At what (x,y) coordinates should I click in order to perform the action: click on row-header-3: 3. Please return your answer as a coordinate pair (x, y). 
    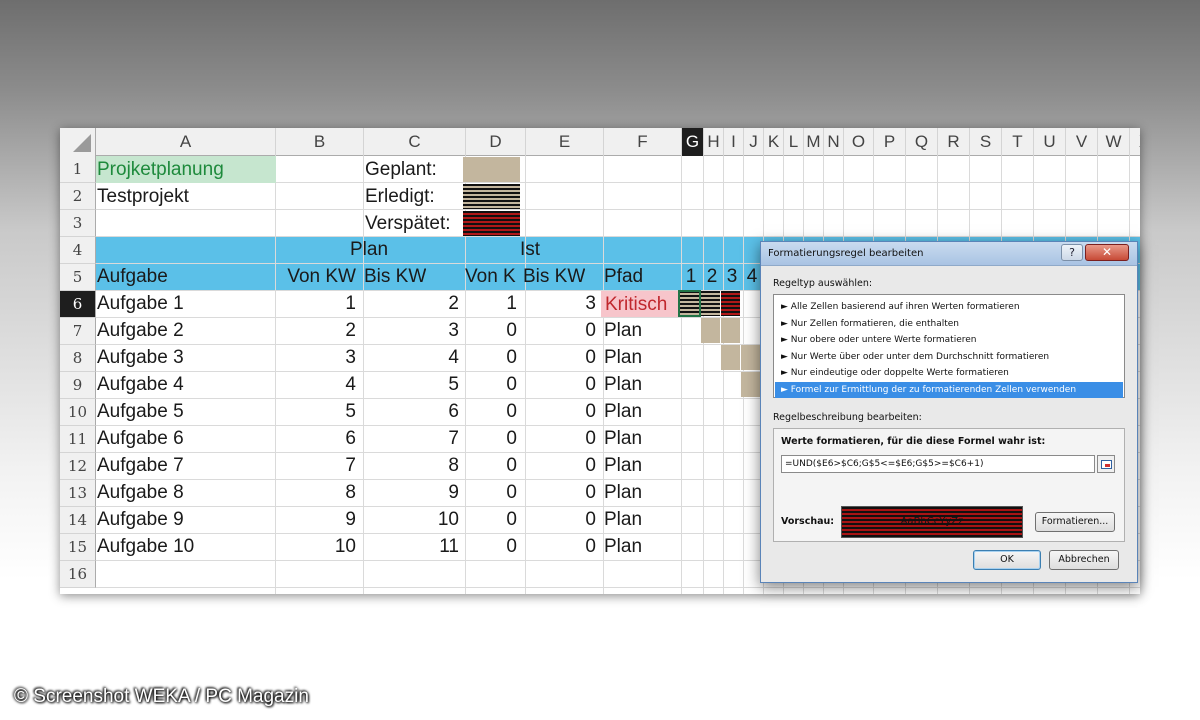
    Looking at the image, I should click on (78, 223).